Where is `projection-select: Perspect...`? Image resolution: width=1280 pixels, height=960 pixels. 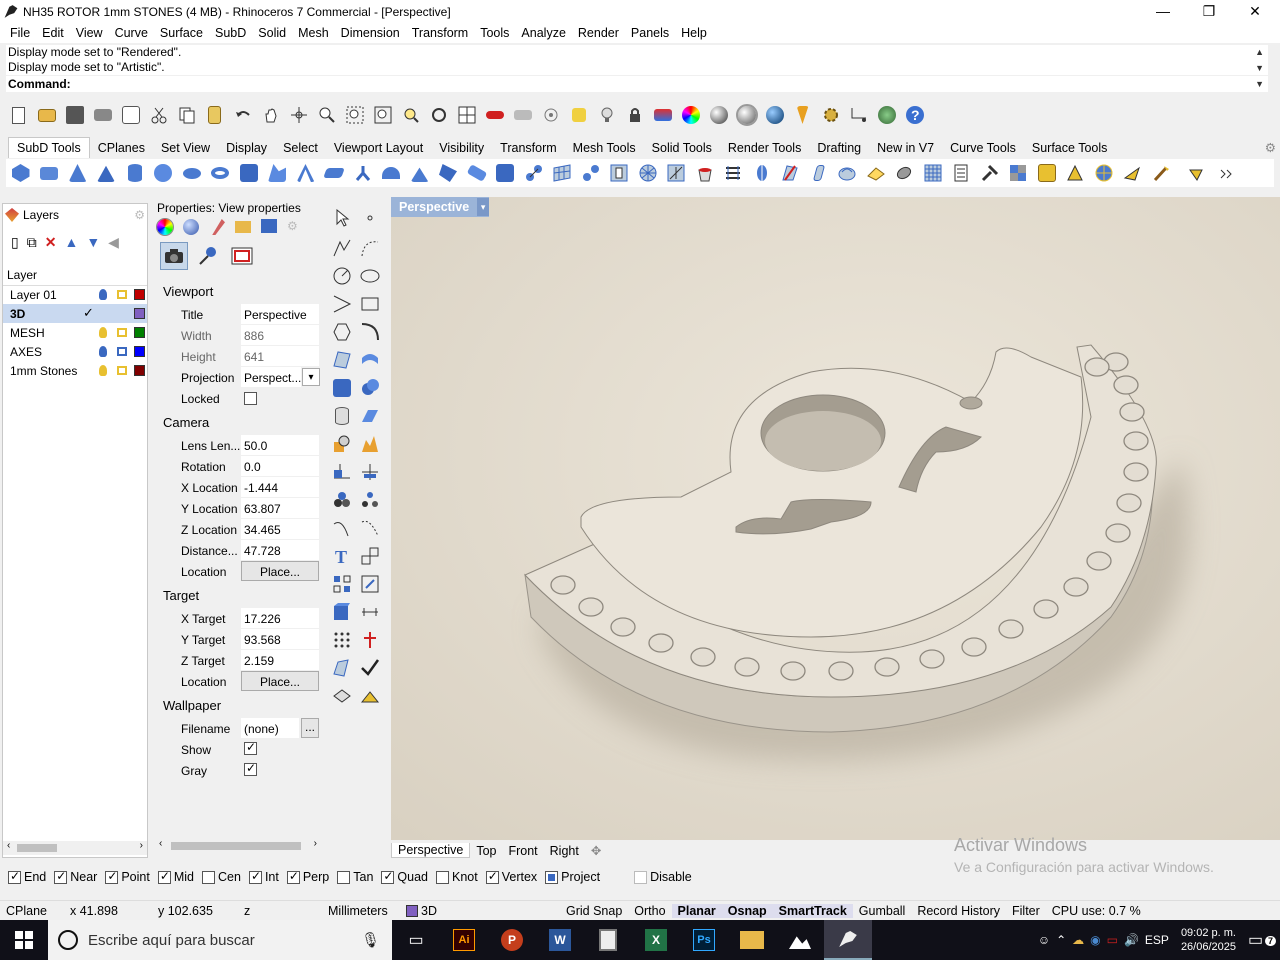
projection-select: Perspect... is located at coordinates (271, 377).